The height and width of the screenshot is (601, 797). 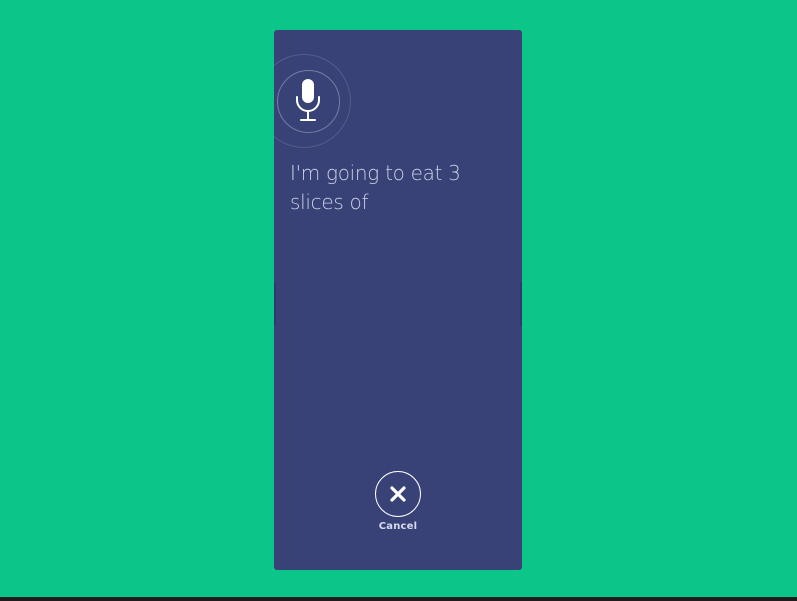 What do you see at coordinates (375, 187) in the screenshot?
I see `speech-transcript: I'm going to eat 3 slices of` at bounding box center [375, 187].